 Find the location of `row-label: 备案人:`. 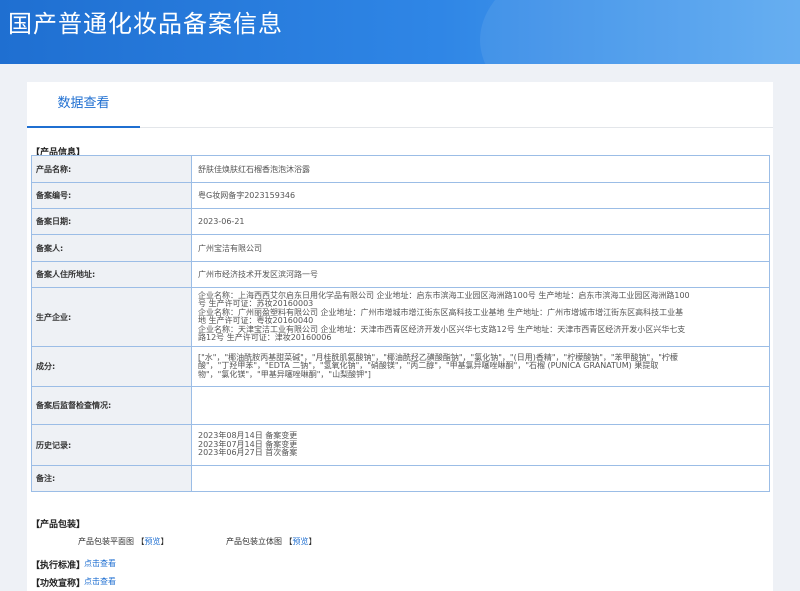

row-label: 备案人: is located at coordinates (111, 248).